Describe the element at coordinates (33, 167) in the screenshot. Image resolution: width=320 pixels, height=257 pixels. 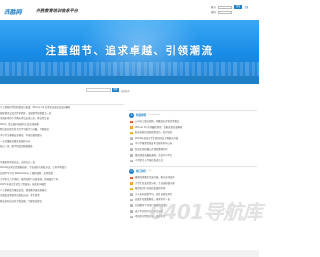
I see `list-item-title: 2024年高考志愿填报指南：专业选择与院校对比，让你不再迷茫` at that location.